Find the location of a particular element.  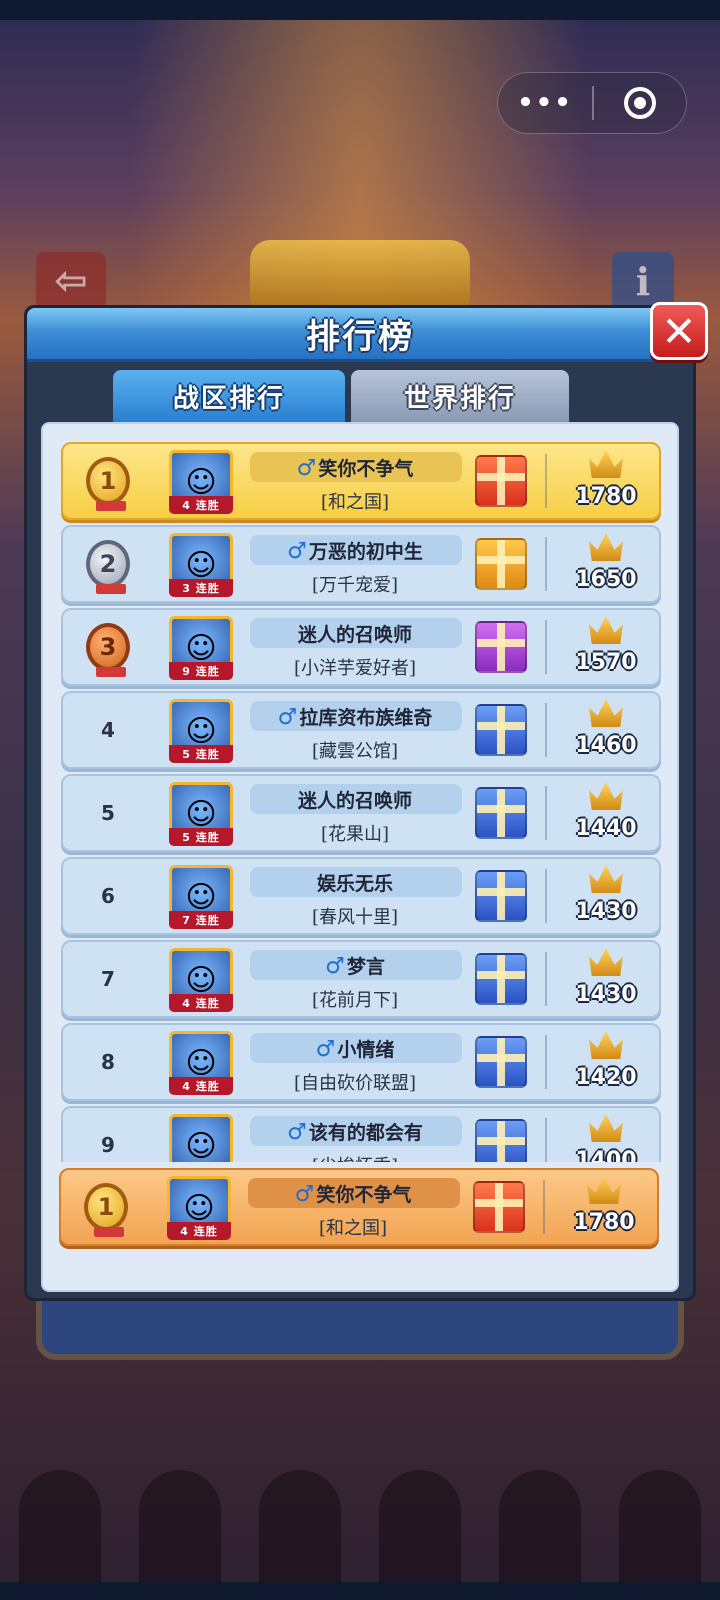

my-rank-row: 1 ☺ 4 连胜 ♂ 笑你不争气 [和之国] 1780 is located at coordinates (359, 1207).